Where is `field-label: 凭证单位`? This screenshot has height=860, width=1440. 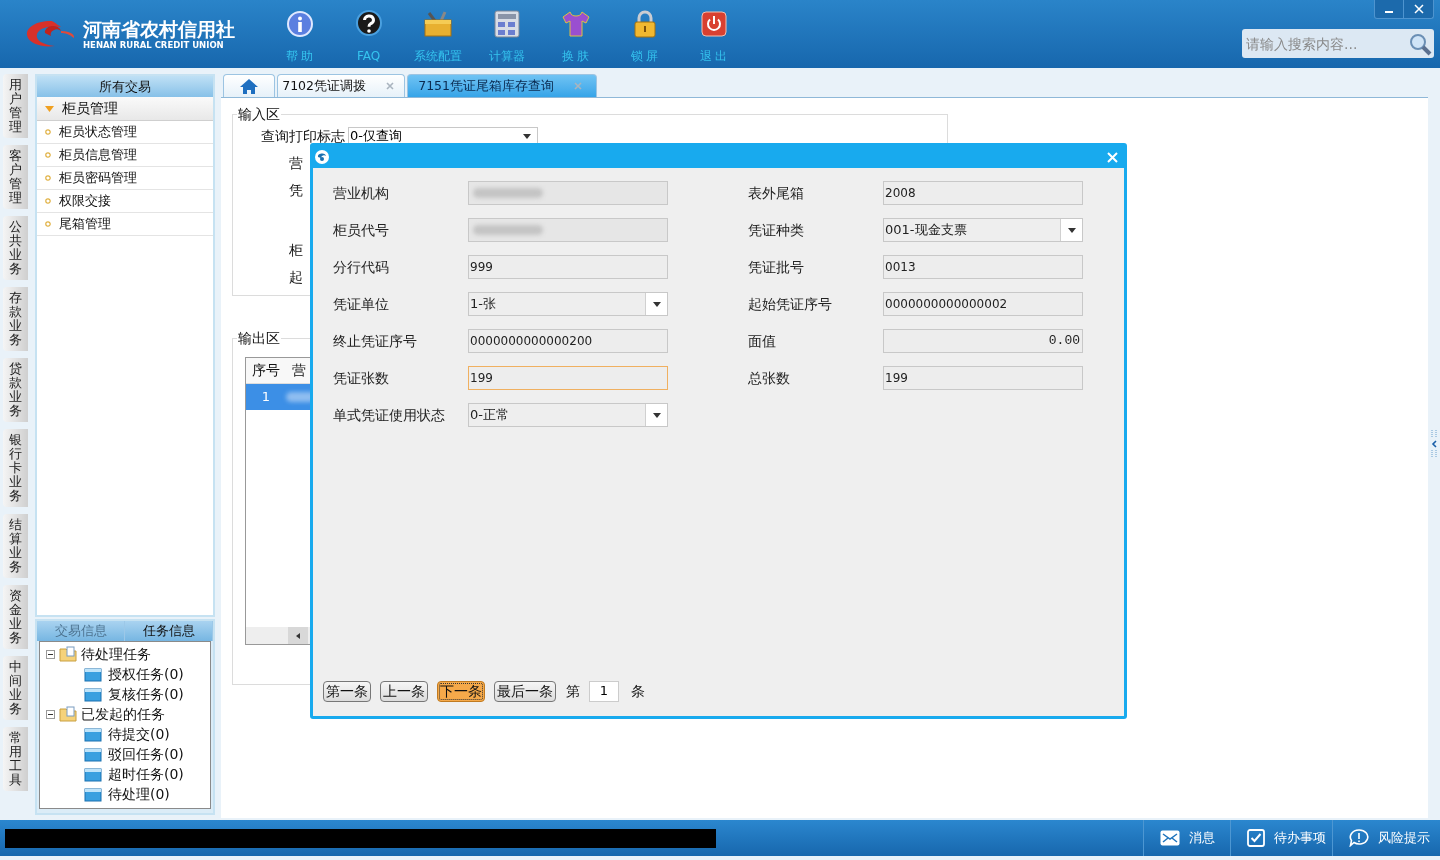 field-label: 凭证单位 is located at coordinates (361, 304).